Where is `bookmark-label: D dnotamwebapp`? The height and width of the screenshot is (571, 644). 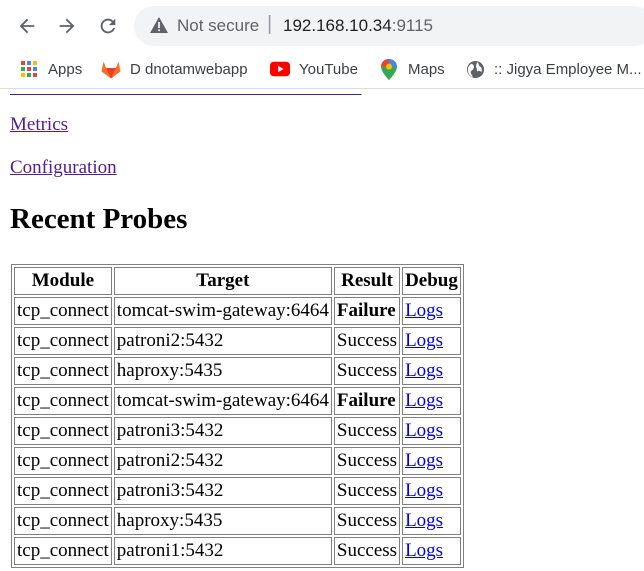
bookmark-label: D dnotamwebapp is located at coordinates (189, 69).